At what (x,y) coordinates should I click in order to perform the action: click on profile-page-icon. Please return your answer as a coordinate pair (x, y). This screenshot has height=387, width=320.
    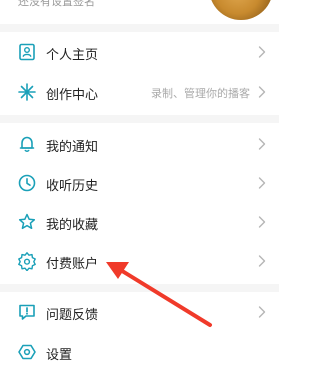
    Looking at the image, I should click on (27, 52).